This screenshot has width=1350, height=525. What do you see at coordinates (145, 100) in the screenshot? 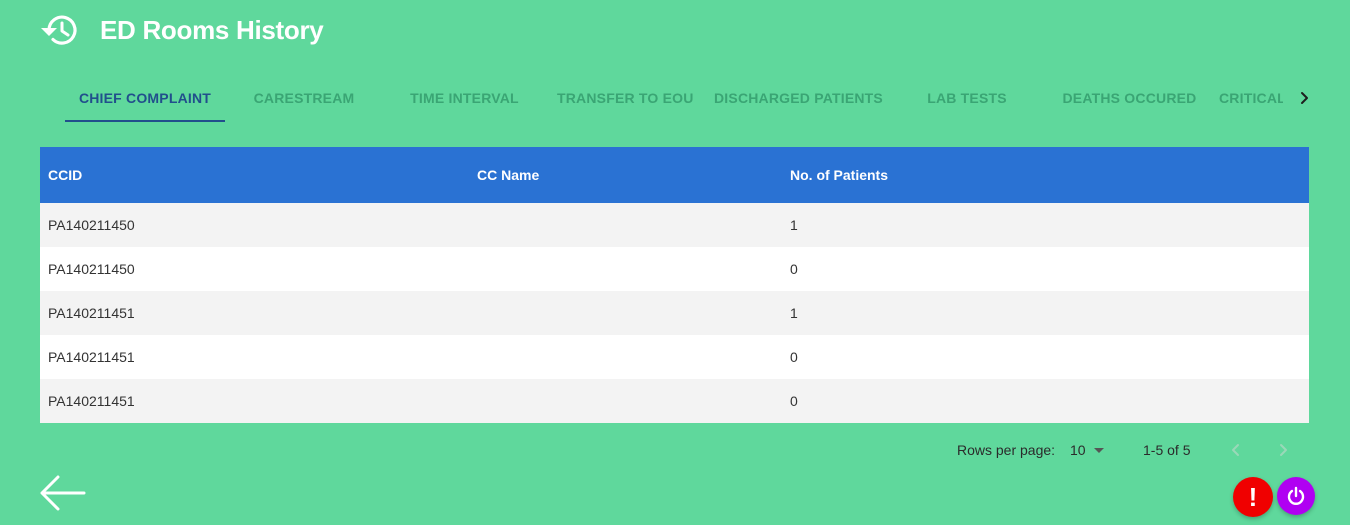
I see `tab-chief-complaint: CHIEF COMPLAINT` at bounding box center [145, 100].